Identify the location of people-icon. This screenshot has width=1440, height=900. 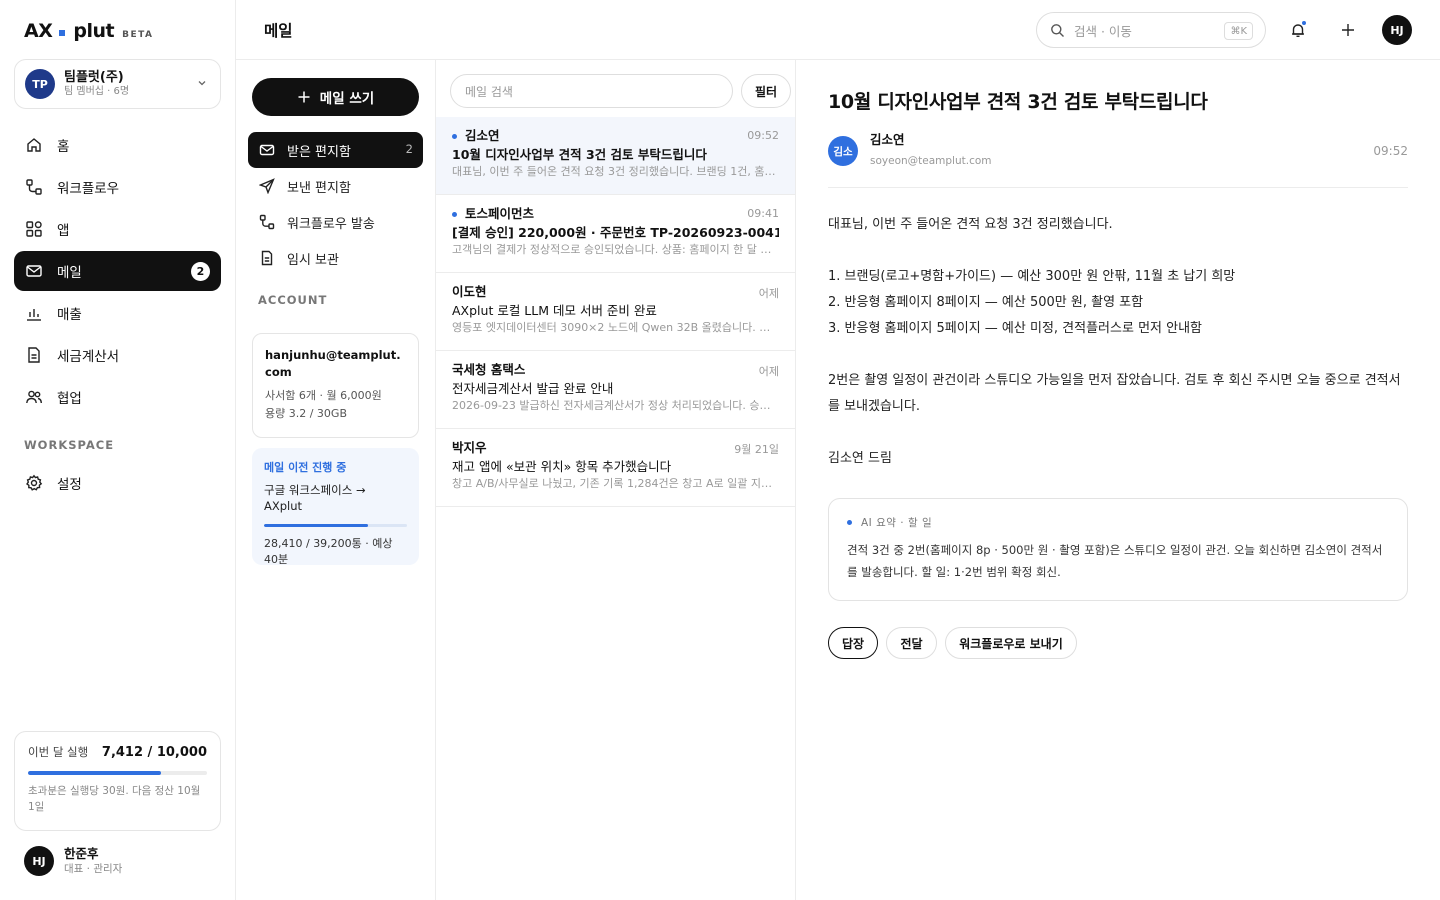
(34, 397).